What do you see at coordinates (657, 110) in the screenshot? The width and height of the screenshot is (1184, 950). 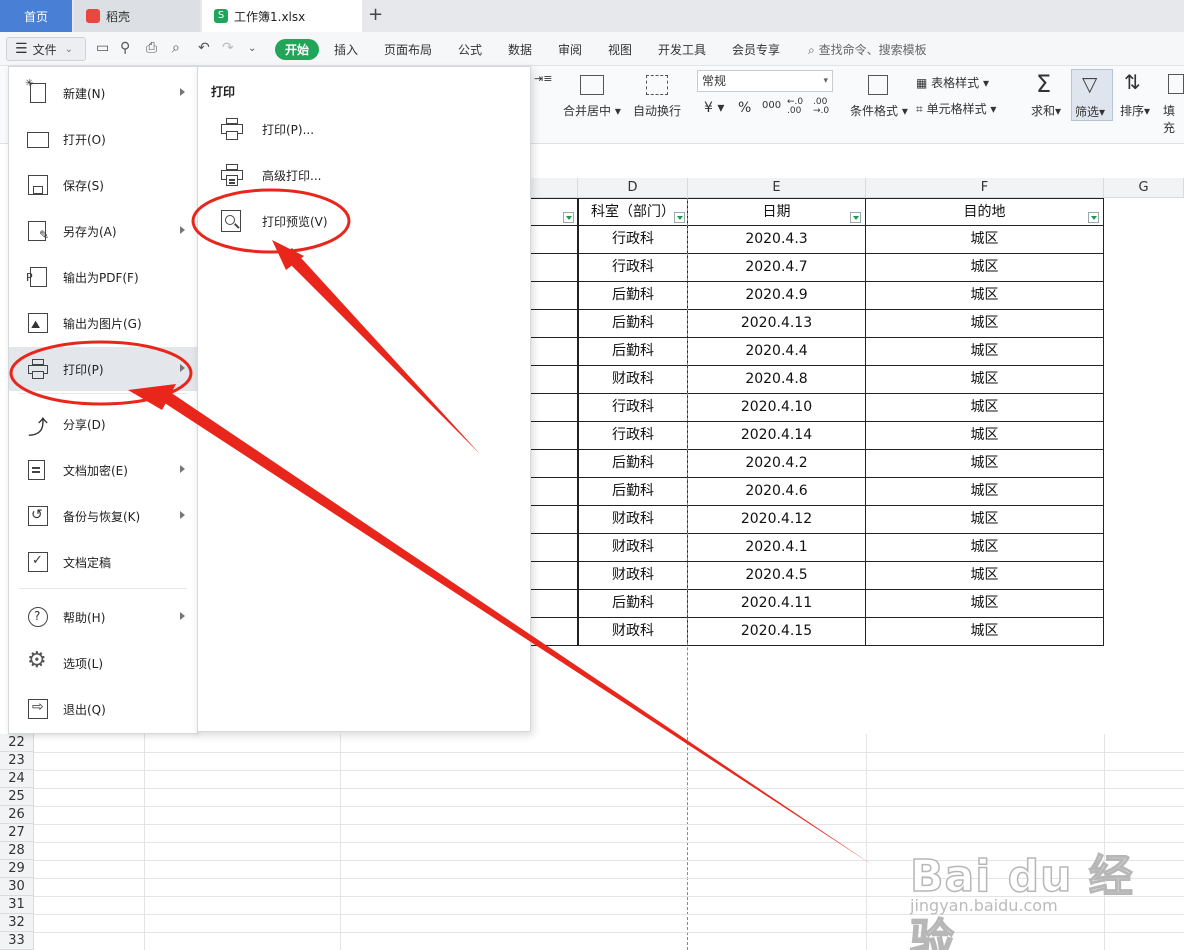 I see `auto-wrap-button: 自动换行` at bounding box center [657, 110].